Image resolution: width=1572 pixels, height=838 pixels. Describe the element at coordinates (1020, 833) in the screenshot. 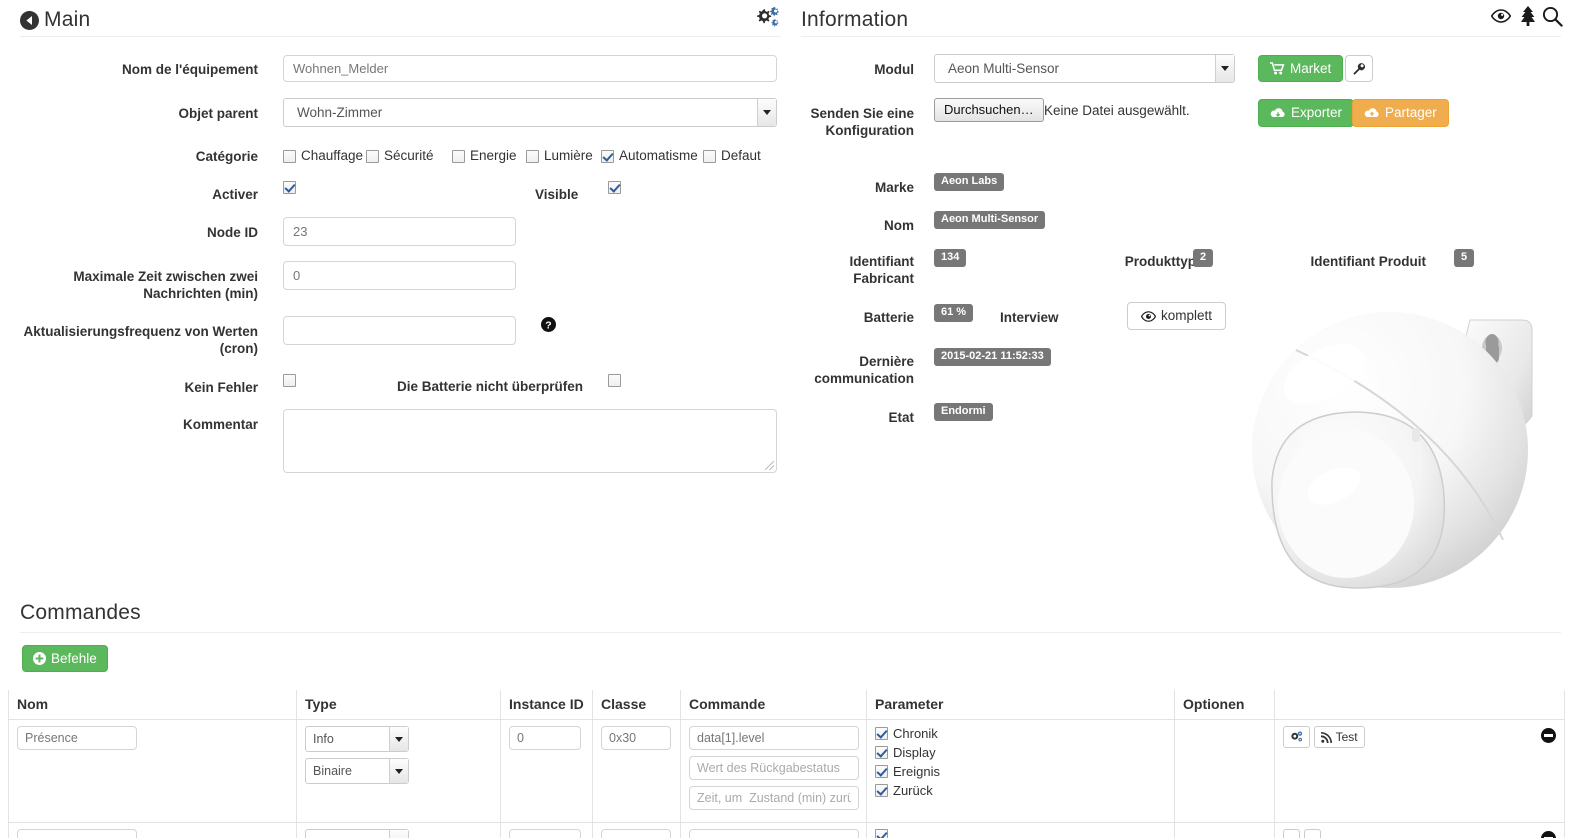

I see `parameter-row` at that location.